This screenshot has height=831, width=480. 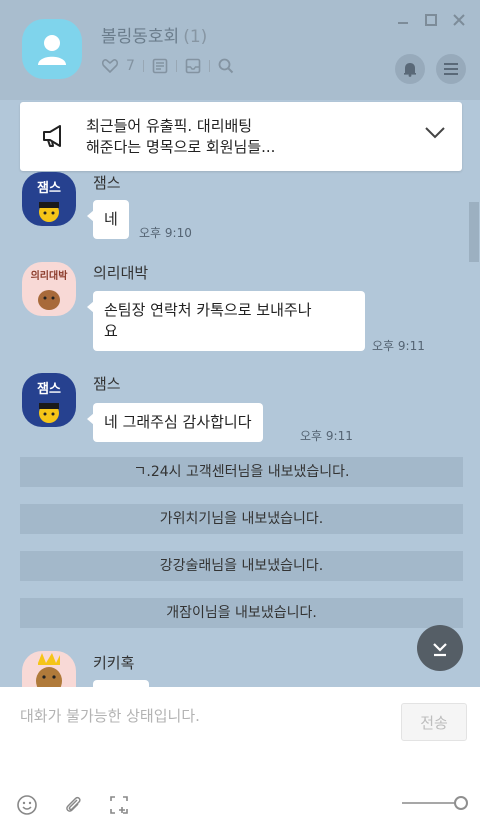 I want to click on chat-header: 볼링동호회 (1) 7, so click(x=240, y=50).